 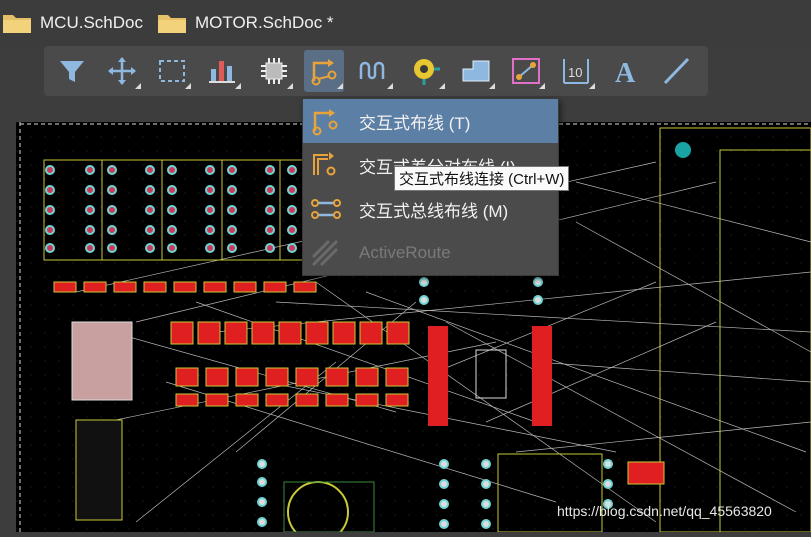 What do you see at coordinates (326, 209) in the screenshot?
I see `bus-route-icon` at bounding box center [326, 209].